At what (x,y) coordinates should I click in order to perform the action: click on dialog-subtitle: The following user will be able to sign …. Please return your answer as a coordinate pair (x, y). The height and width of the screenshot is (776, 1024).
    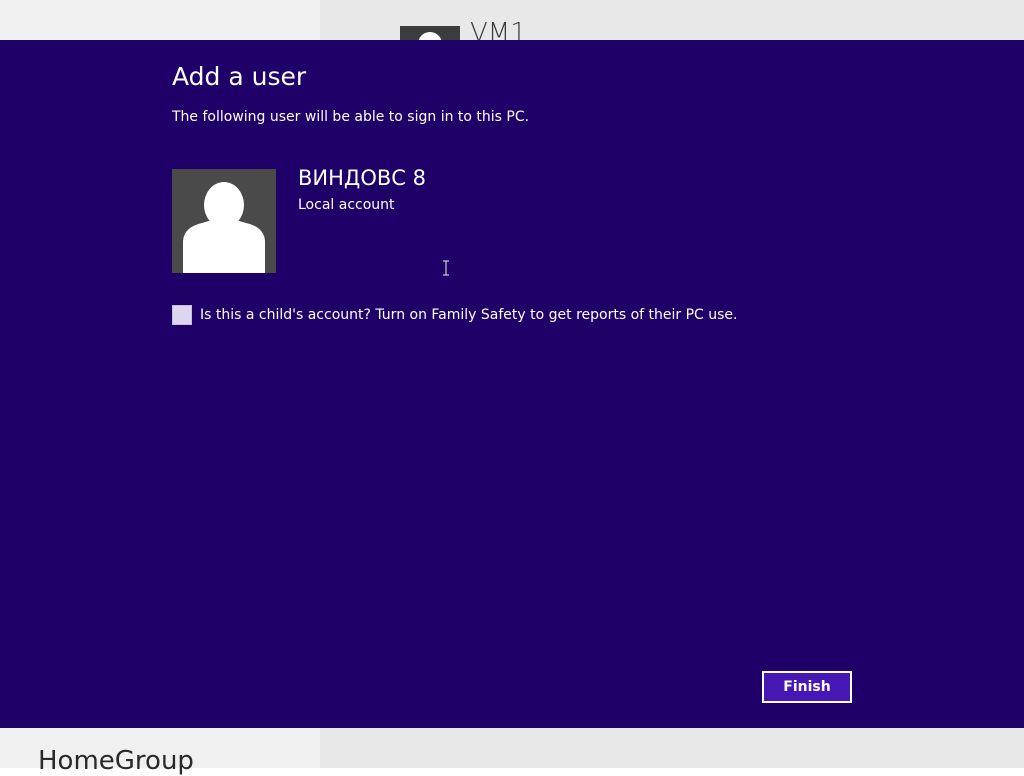
    Looking at the image, I should click on (351, 117).